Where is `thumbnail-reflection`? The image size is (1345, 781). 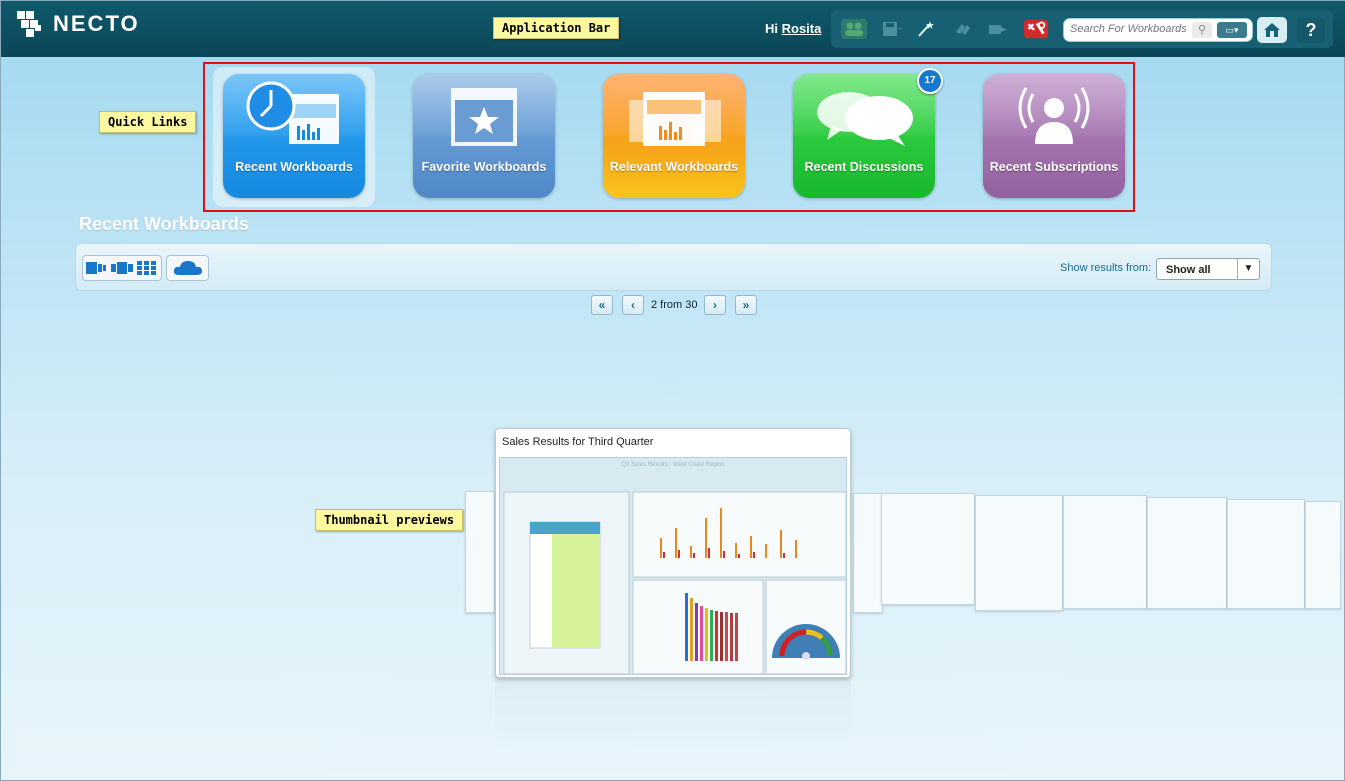 thumbnail-reflection is located at coordinates (673, 715).